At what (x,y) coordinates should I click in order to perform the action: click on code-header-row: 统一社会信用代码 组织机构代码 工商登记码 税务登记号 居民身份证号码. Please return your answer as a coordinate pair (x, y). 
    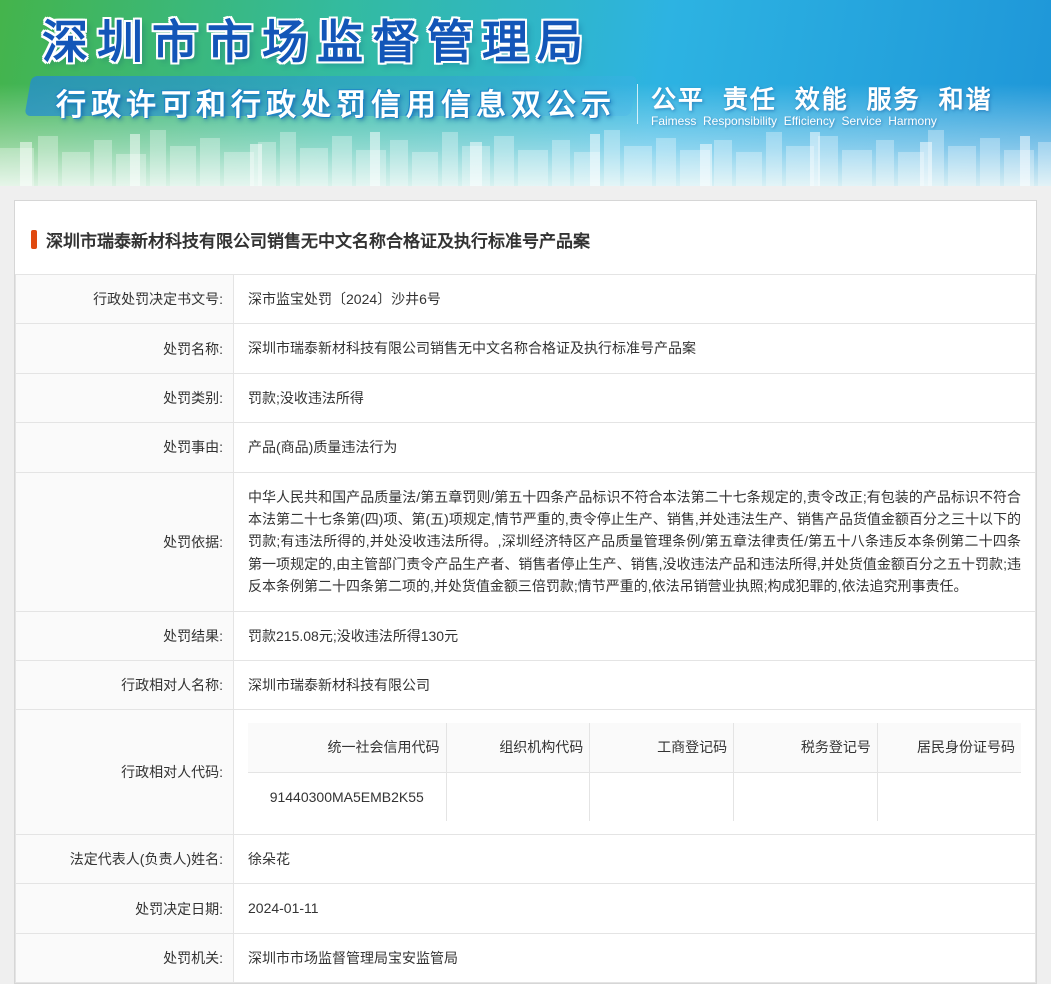
    Looking at the image, I should click on (634, 748).